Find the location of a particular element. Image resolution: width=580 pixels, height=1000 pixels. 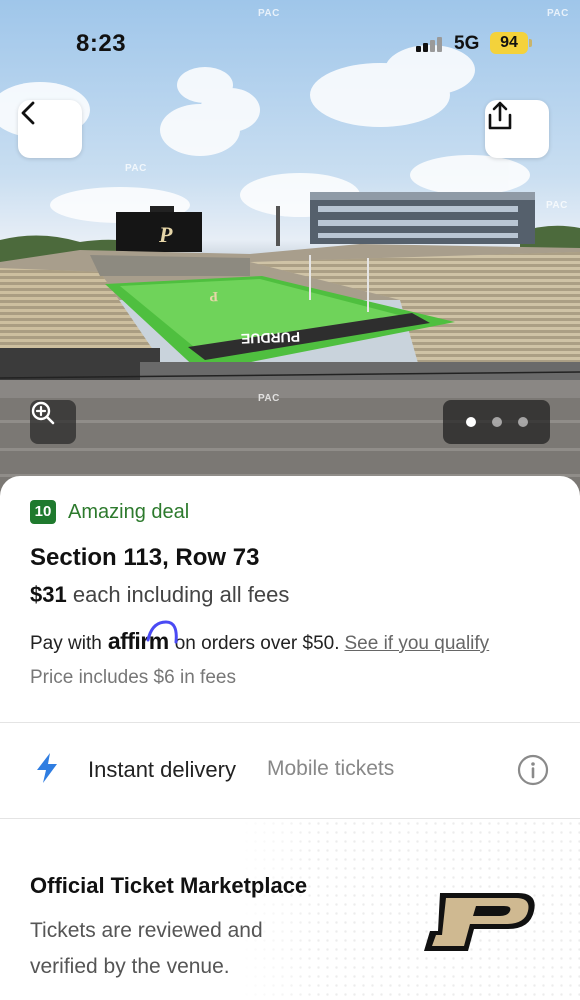

status-bar: 8:23 5G 94 is located at coordinates (290, 40).